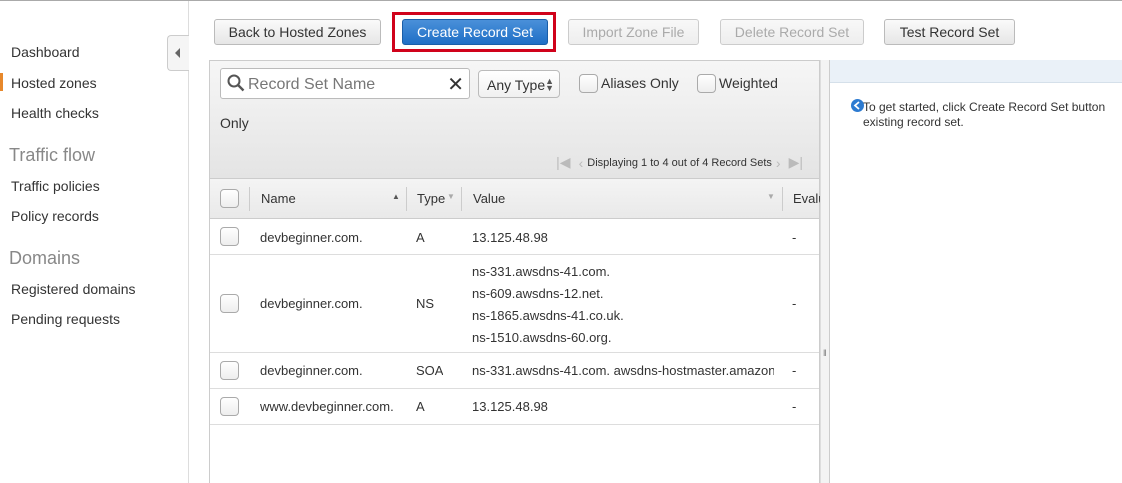 The width and height of the screenshot is (1122, 483). I want to click on weighted-only-checkbox, so click(706, 83).